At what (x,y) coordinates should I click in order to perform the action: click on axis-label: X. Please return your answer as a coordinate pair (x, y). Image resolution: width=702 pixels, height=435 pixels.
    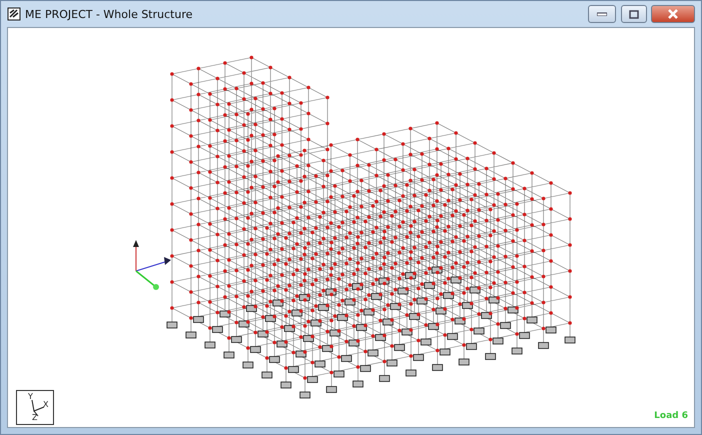
    Looking at the image, I should click on (45, 405).